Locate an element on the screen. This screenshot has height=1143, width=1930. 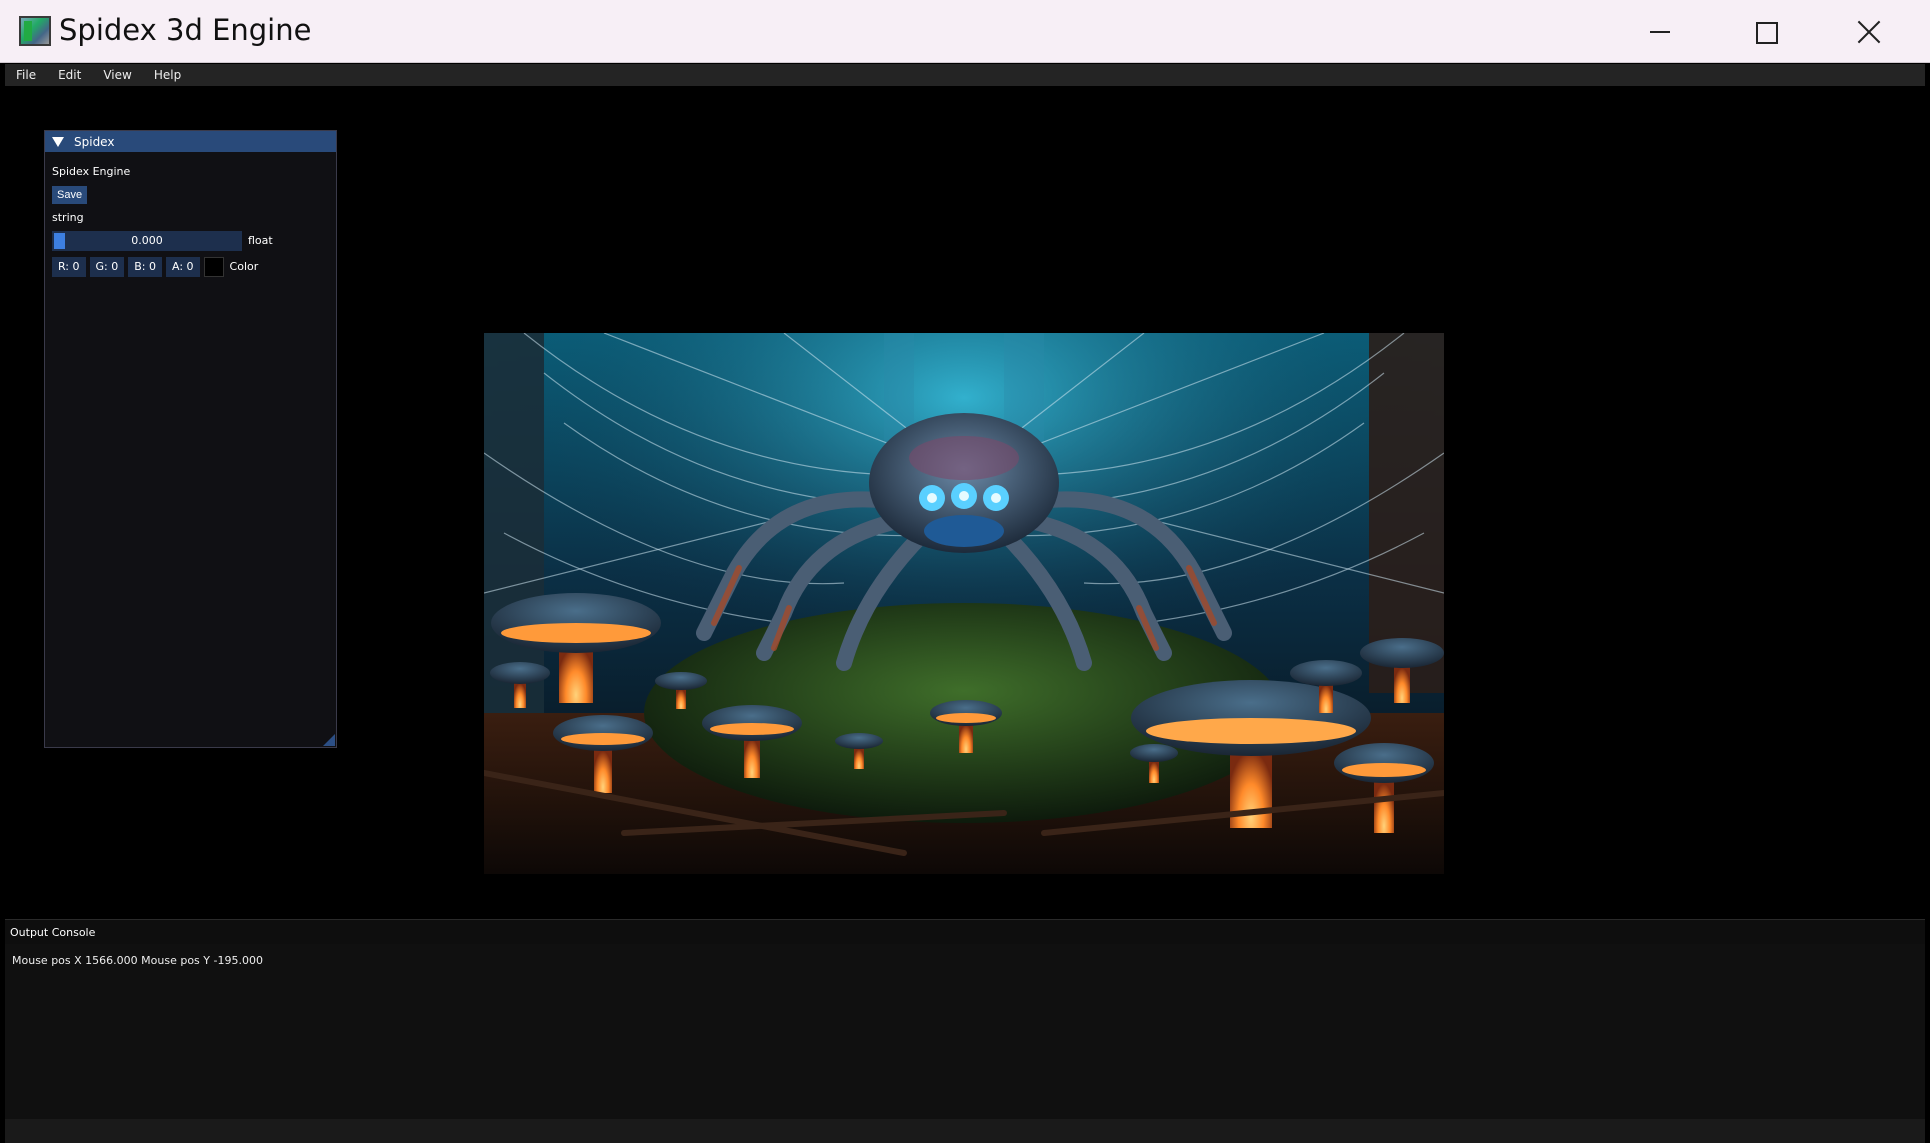
color-label: Color is located at coordinates (244, 266).